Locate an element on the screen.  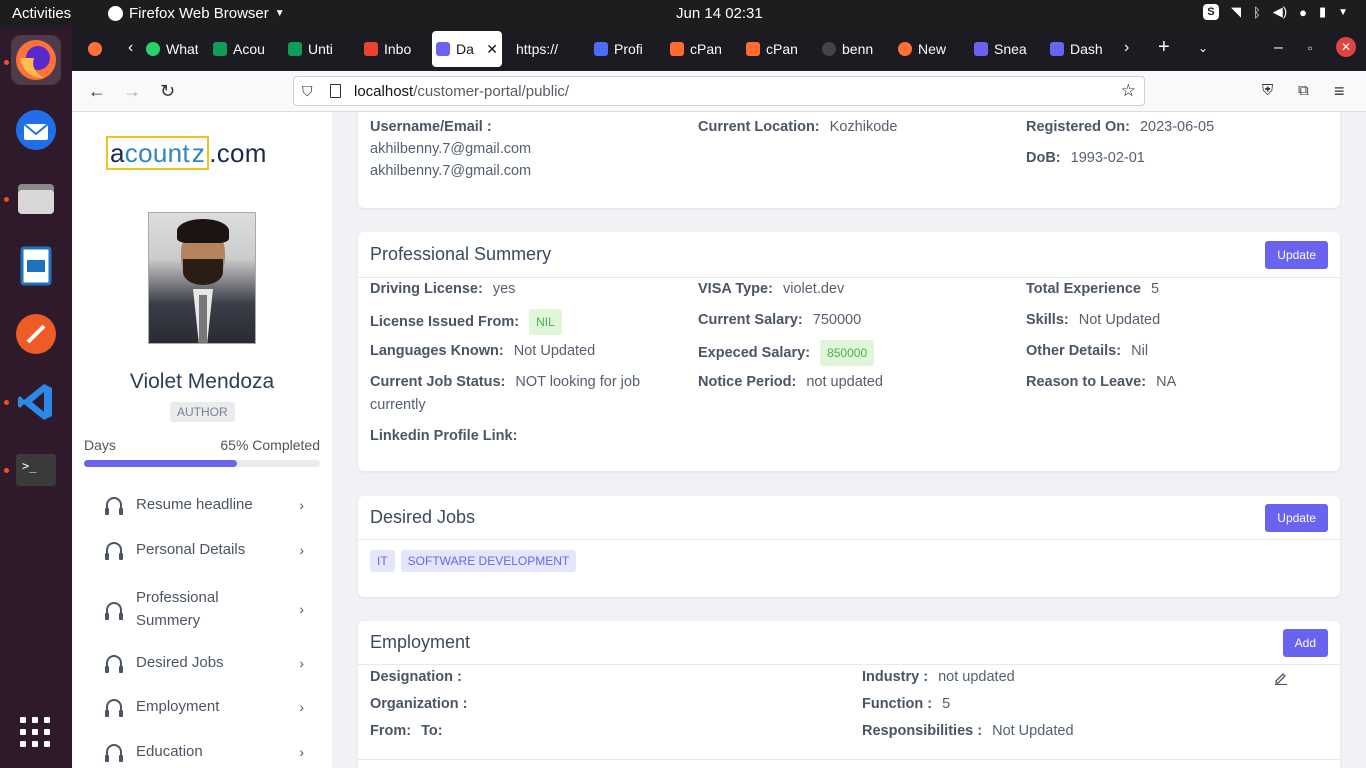
activities-button: Activities is located at coordinates (41, 13).